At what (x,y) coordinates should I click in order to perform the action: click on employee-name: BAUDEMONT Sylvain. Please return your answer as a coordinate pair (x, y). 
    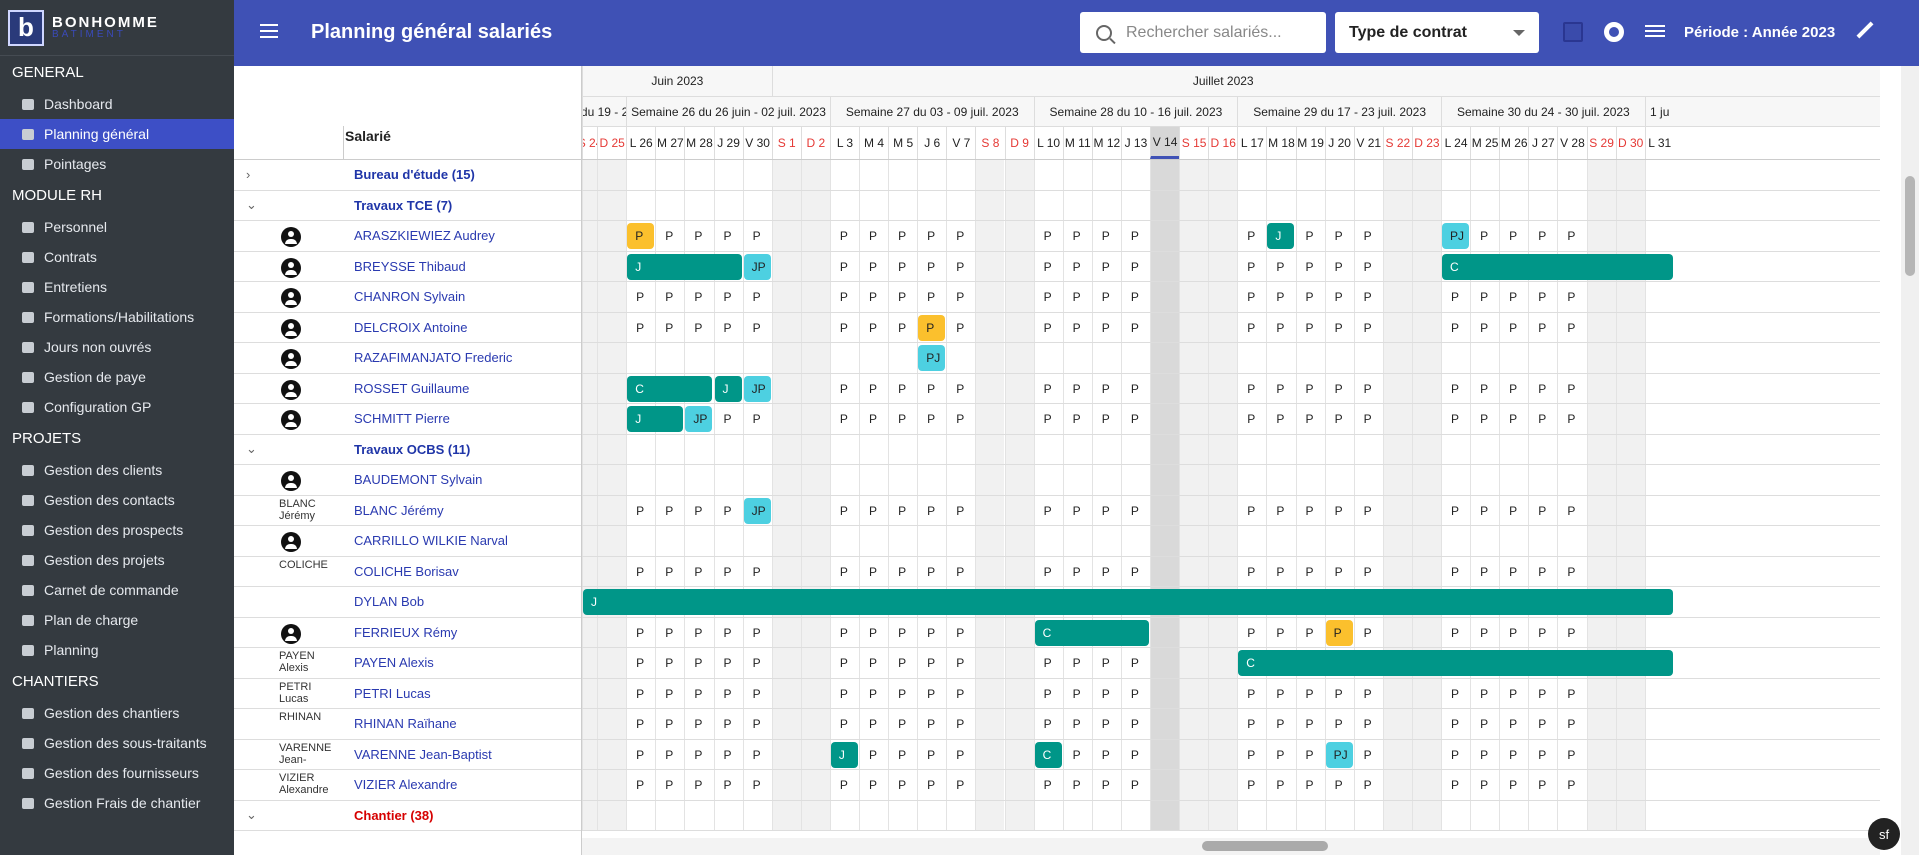
    Looking at the image, I should click on (418, 479).